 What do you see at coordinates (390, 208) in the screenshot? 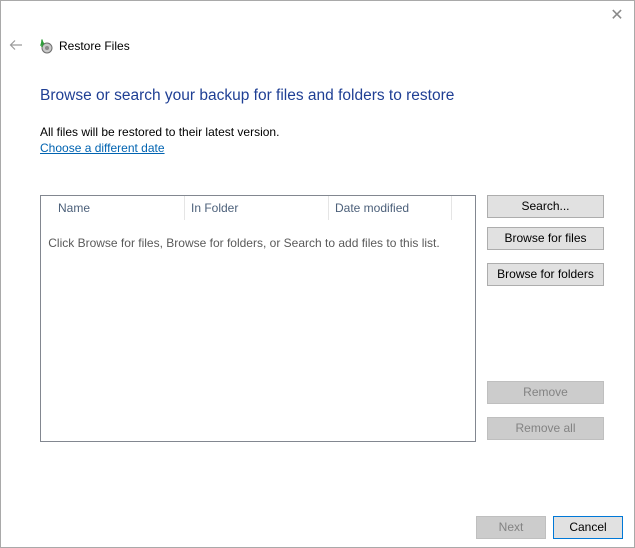
I see `column-header-date-modified: Date modified` at bounding box center [390, 208].